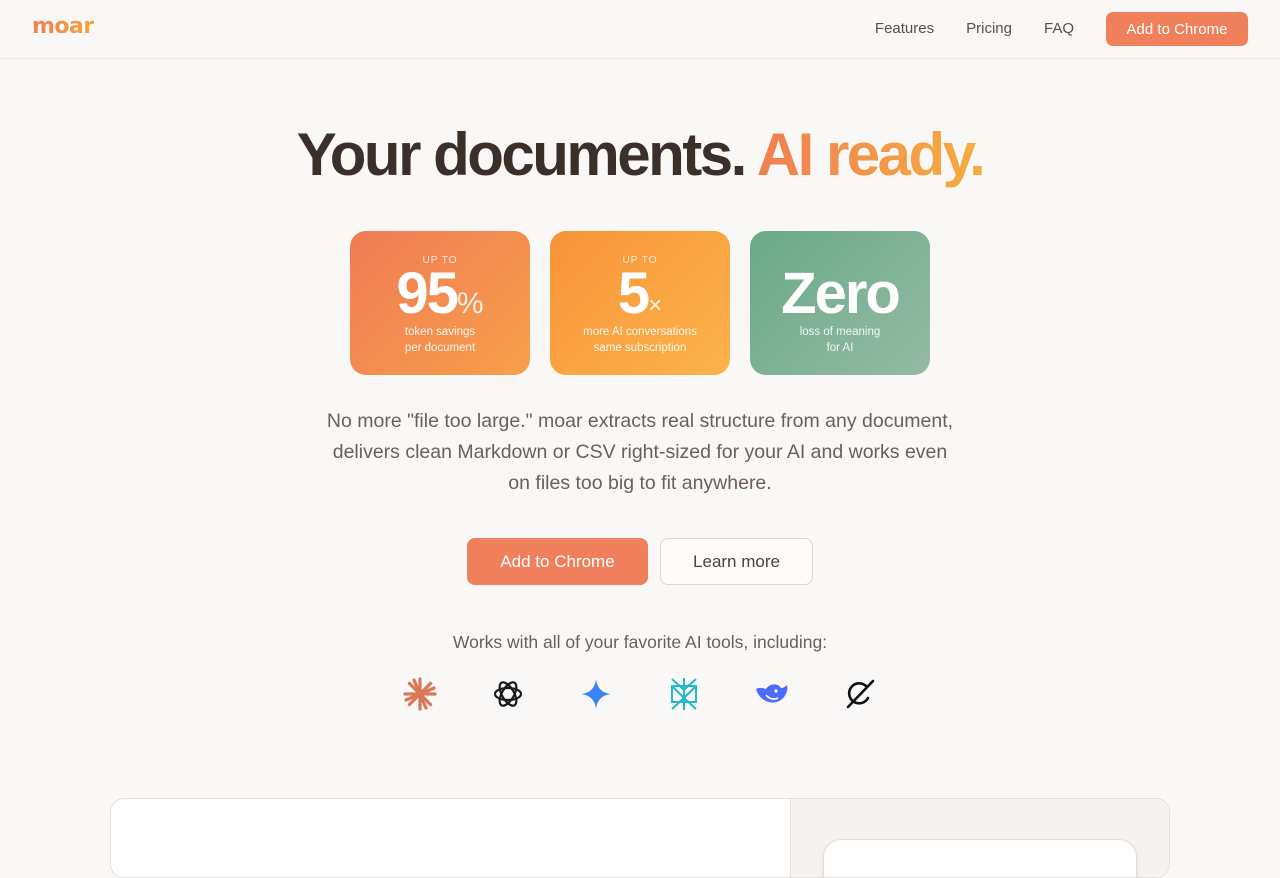 Image resolution: width=1280 pixels, height=878 pixels. I want to click on stat-value: Zero, so click(840, 294).